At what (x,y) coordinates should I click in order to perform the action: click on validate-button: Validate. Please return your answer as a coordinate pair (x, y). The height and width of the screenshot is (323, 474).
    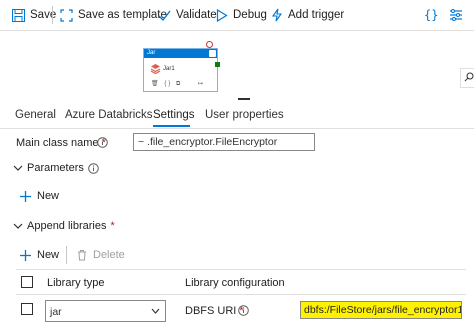
    Looking at the image, I should click on (187, 15).